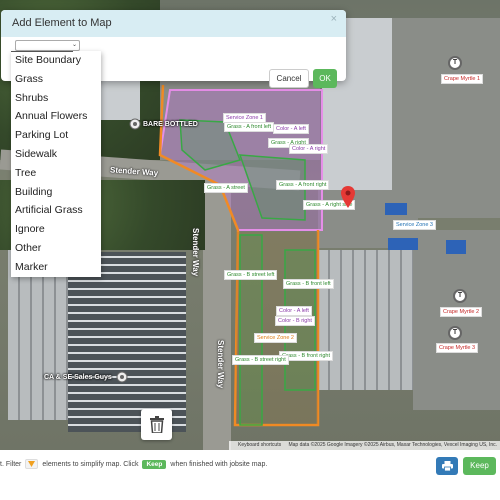  Describe the element at coordinates (11, 464) in the screenshot. I see `instructions-part: t. Filter` at that location.